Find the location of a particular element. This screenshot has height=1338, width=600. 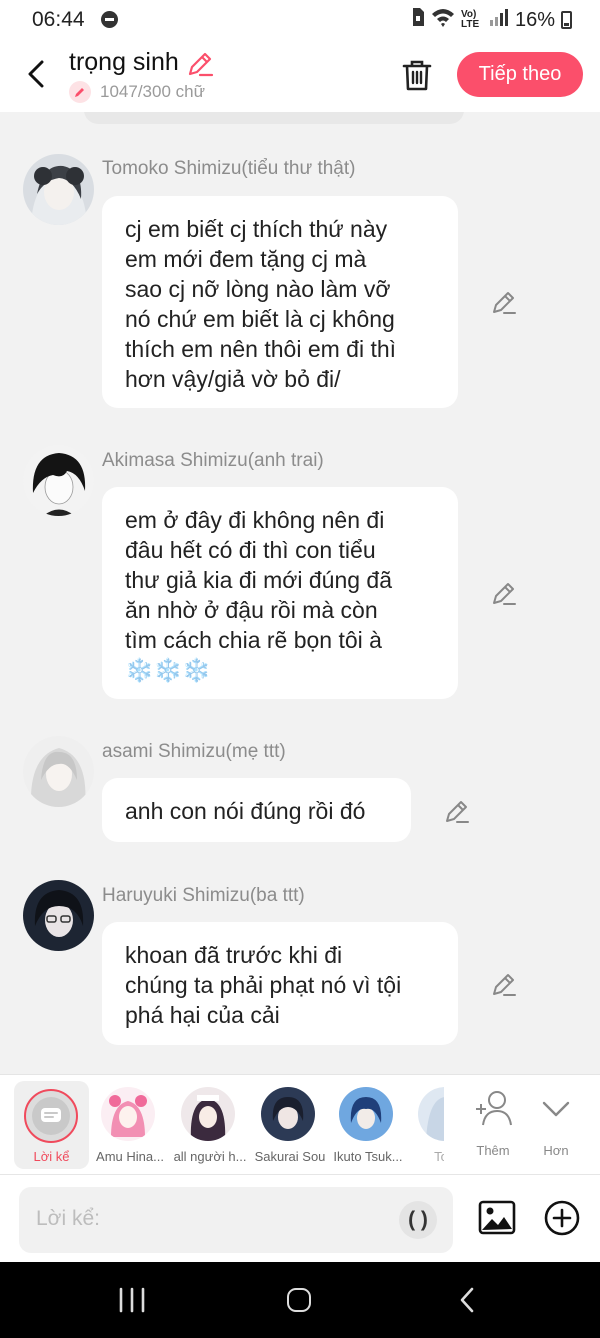

status-time: 06:44 is located at coordinates (58, 19).